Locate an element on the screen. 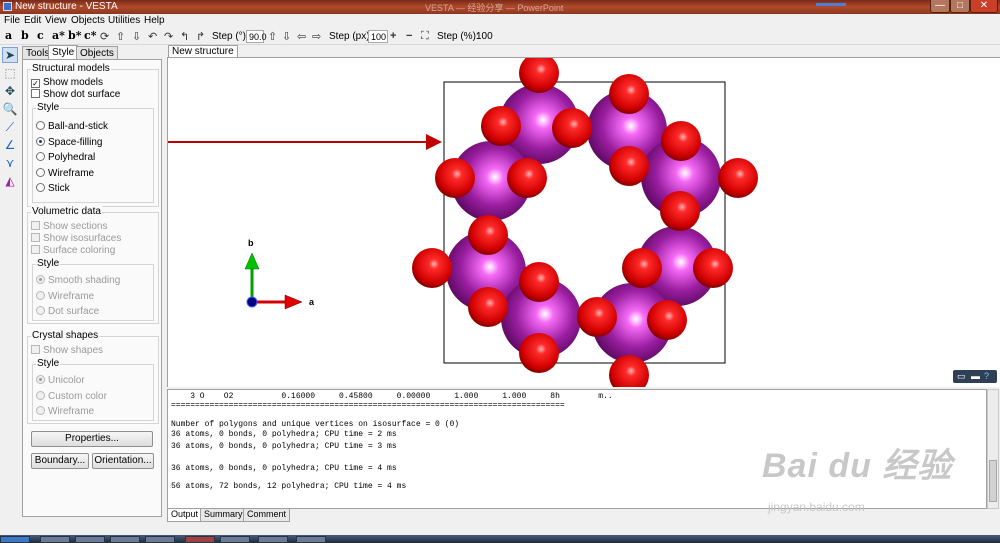  view-along-a-star-button: a* is located at coordinates (58, 35).